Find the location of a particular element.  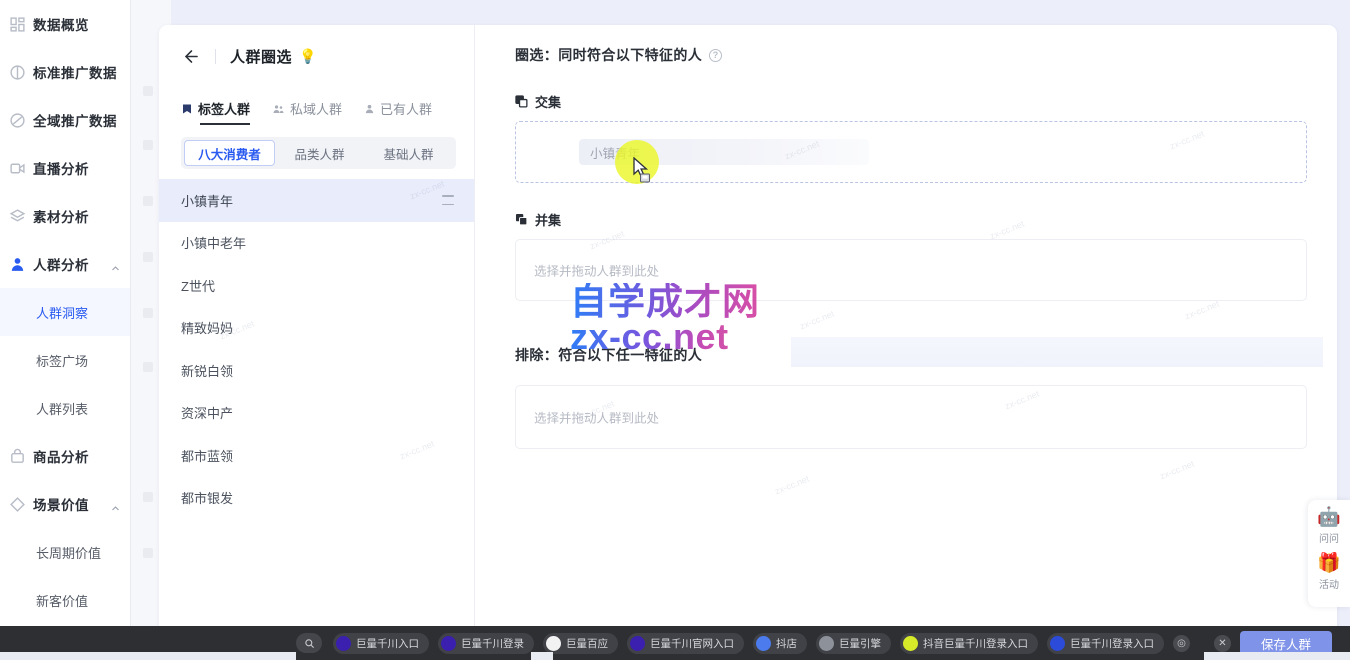

drag-handle-icon is located at coordinates (448, 200).